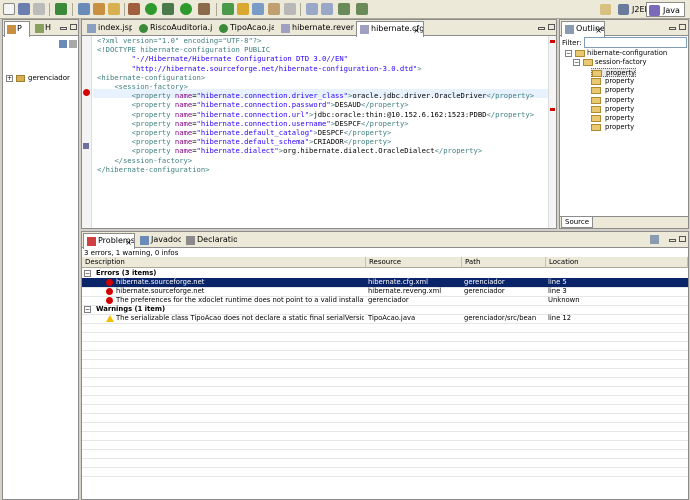 The height and width of the screenshot is (500, 690). Describe the element at coordinates (228, 9) in the screenshot. I see `new-class-icon` at that location.